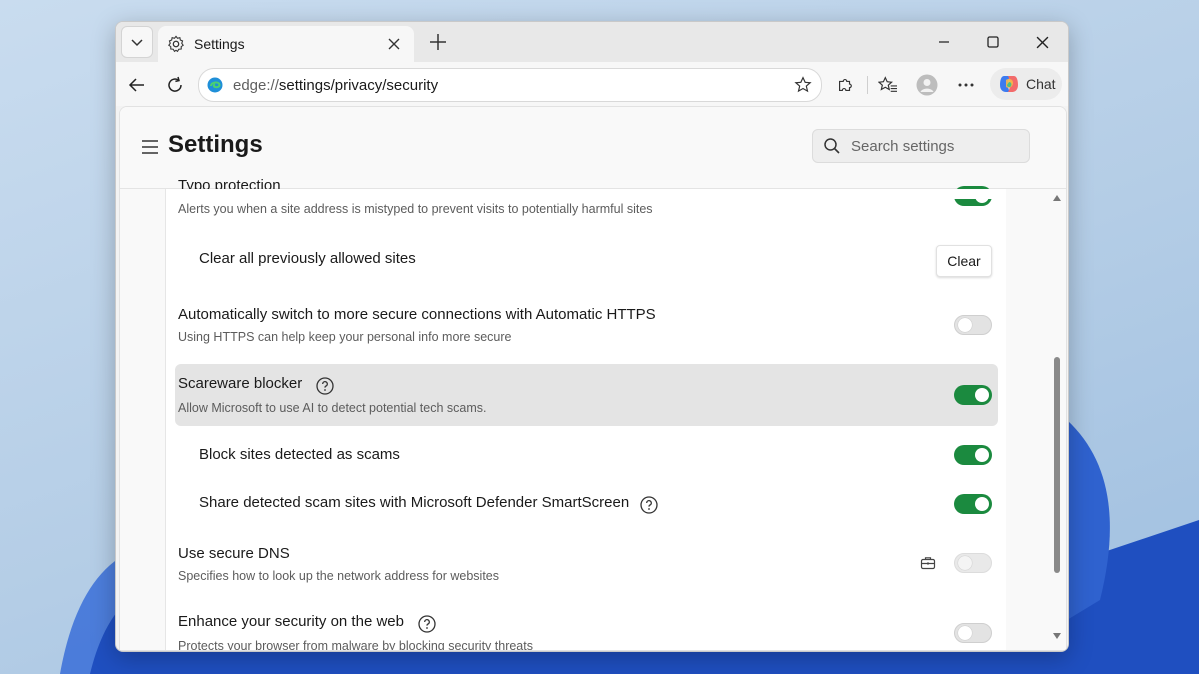  Describe the element at coordinates (215, 144) in the screenshot. I see `page-title: Settings` at that location.